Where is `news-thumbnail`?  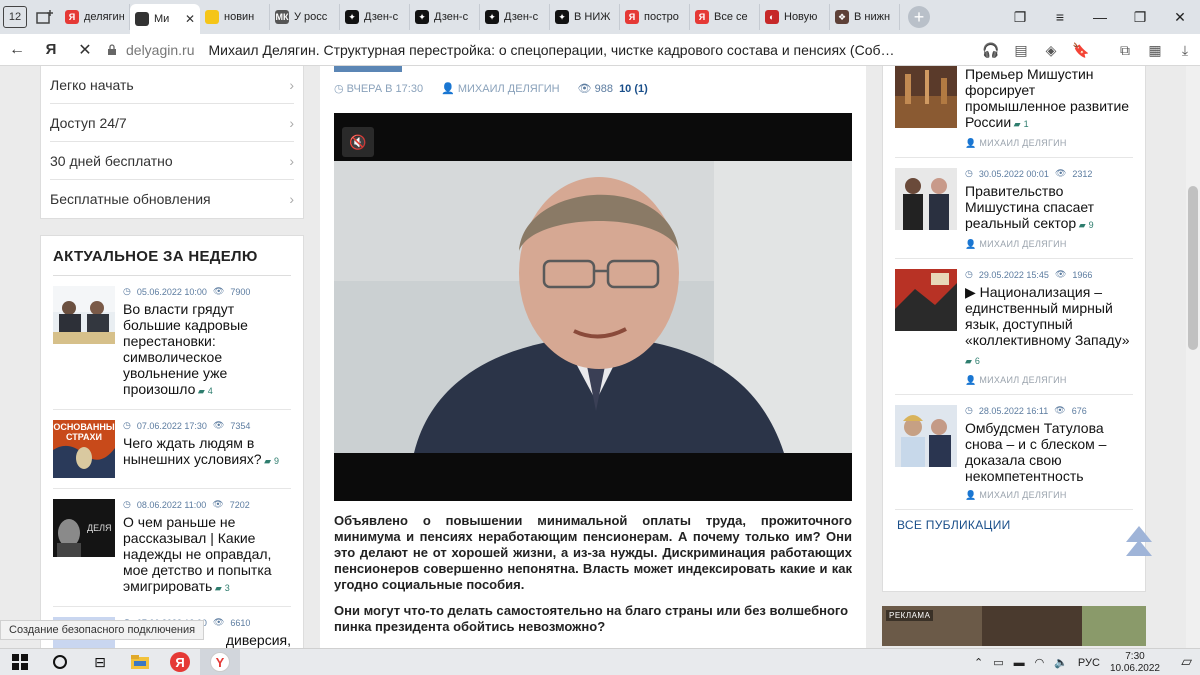 news-thumbnail is located at coordinates (84, 315).